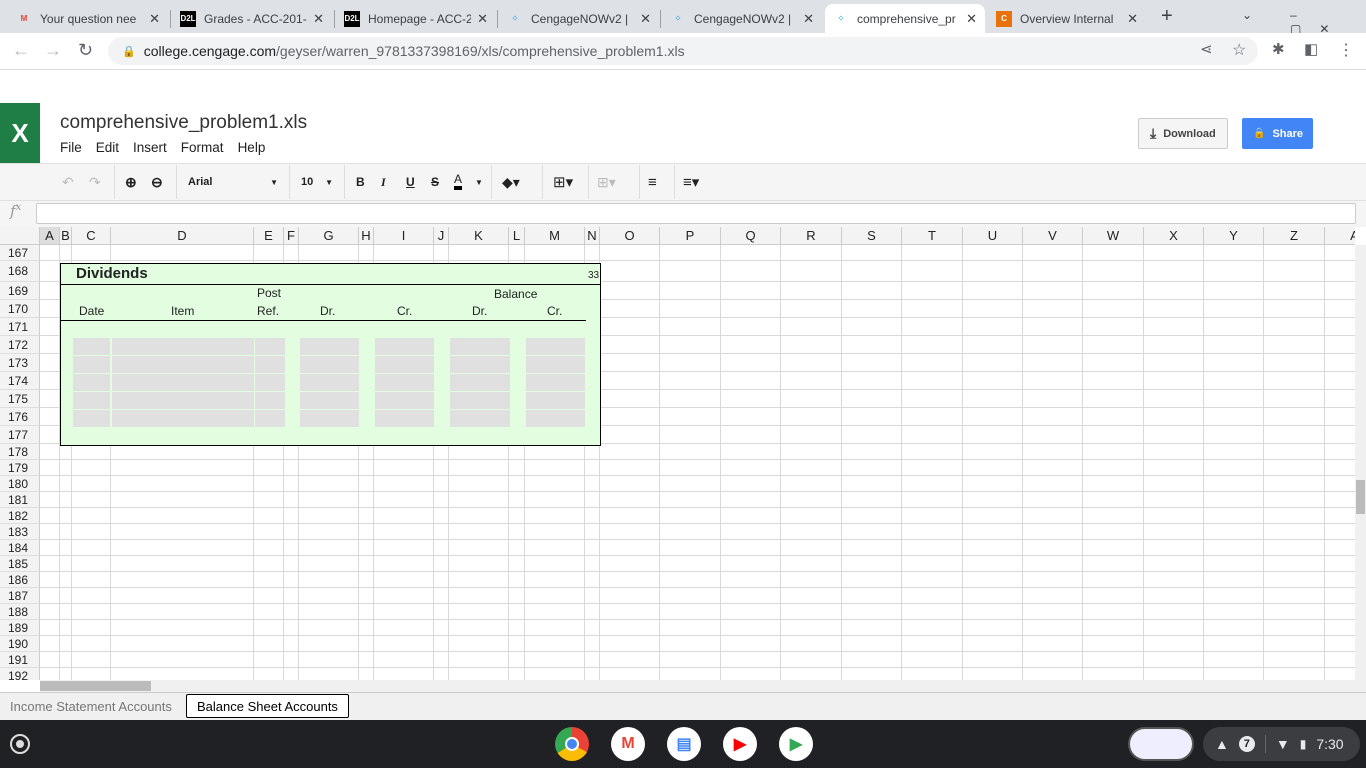 The width and height of the screenshot is (1366, 768). I want to click on row-header: 174, so click(20, 381).